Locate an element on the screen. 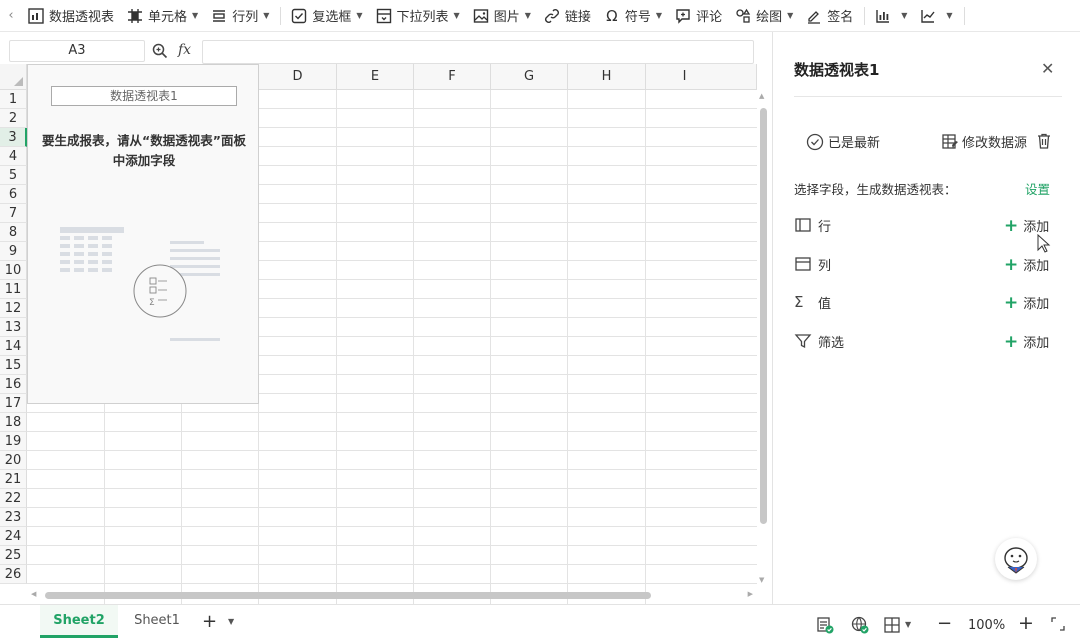 This screenshot has width=1080, height=643. row-header: 23 is located at coordinates (13, 517).